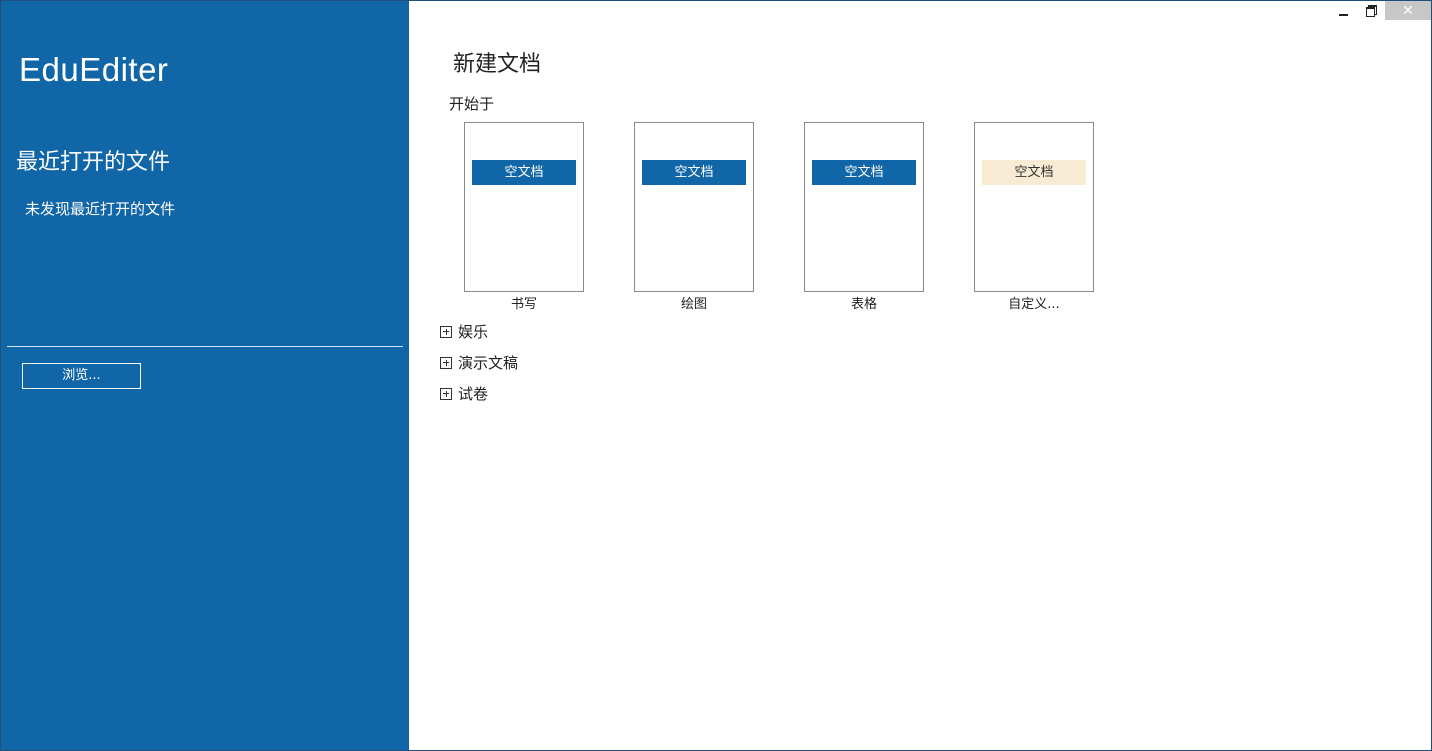 This screenshot has width=1432, height=751. What do you see at coordinates (100, 209) in the screenshot?
I see `recent-files-empty-text: 未发现最近打开的文件` at bounding box center [100, 209].